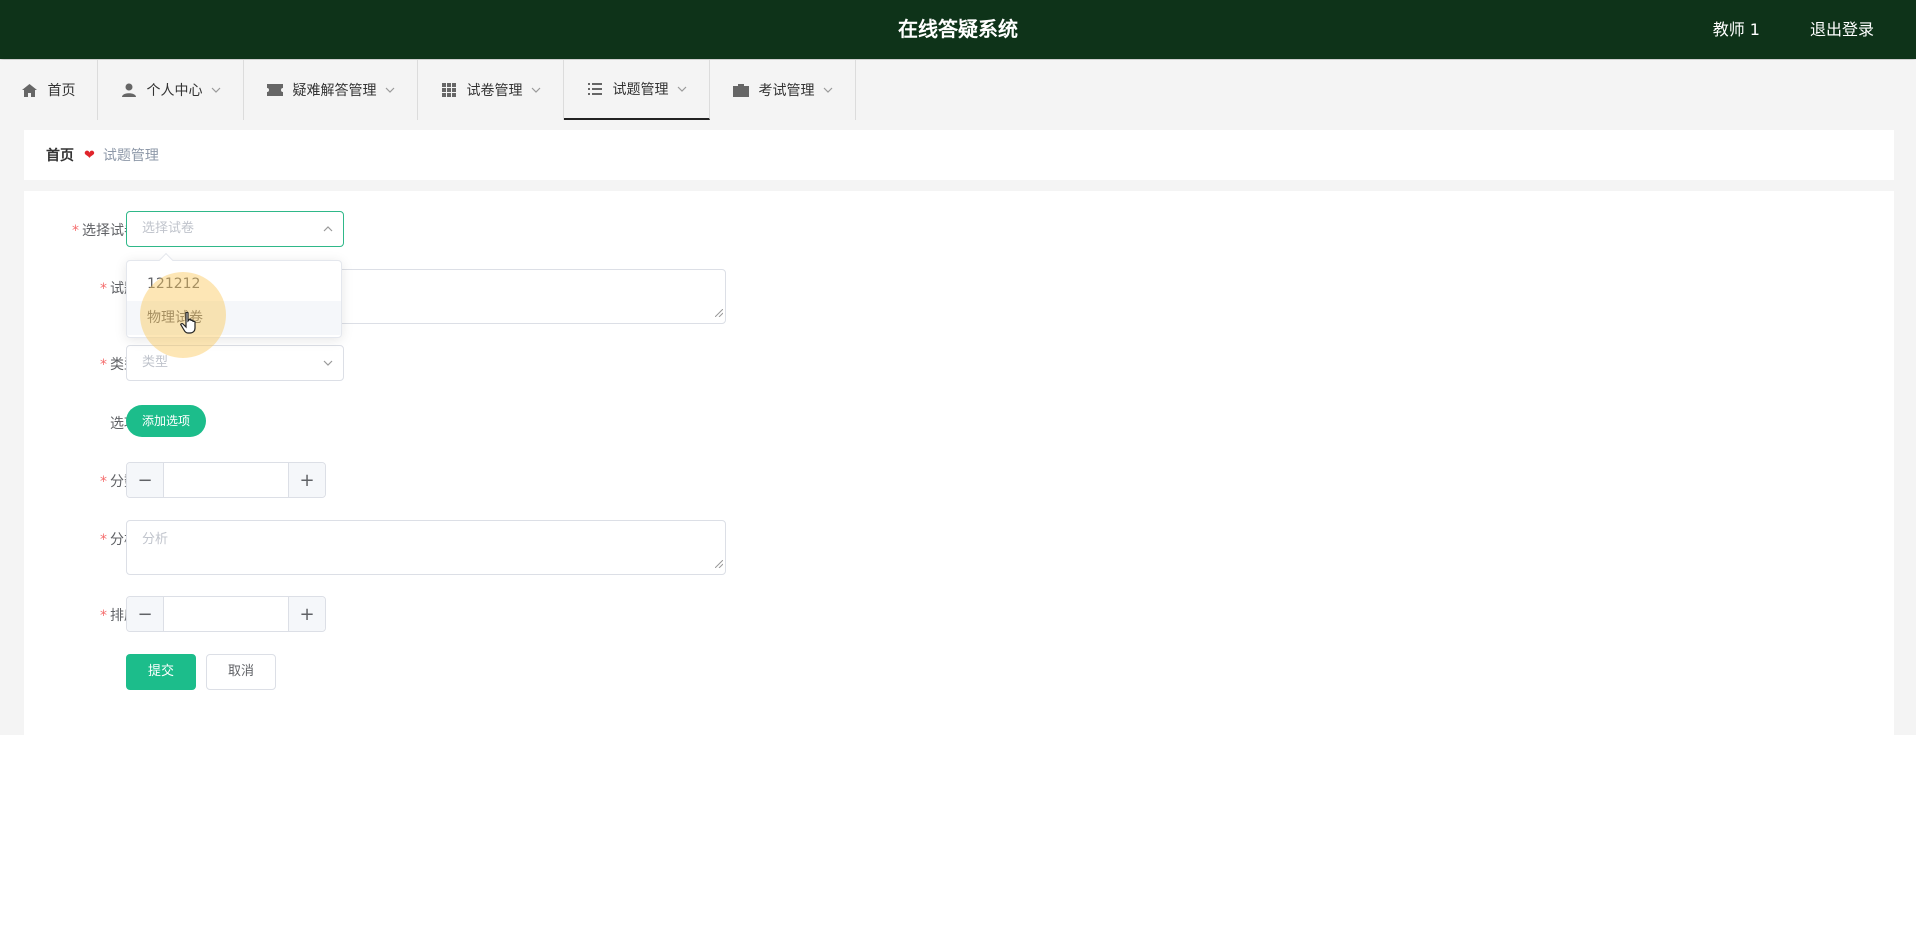  Describe the element at coordinates (61, 91) in the screenshot. I see `nav-item-label: 首页` at that location.